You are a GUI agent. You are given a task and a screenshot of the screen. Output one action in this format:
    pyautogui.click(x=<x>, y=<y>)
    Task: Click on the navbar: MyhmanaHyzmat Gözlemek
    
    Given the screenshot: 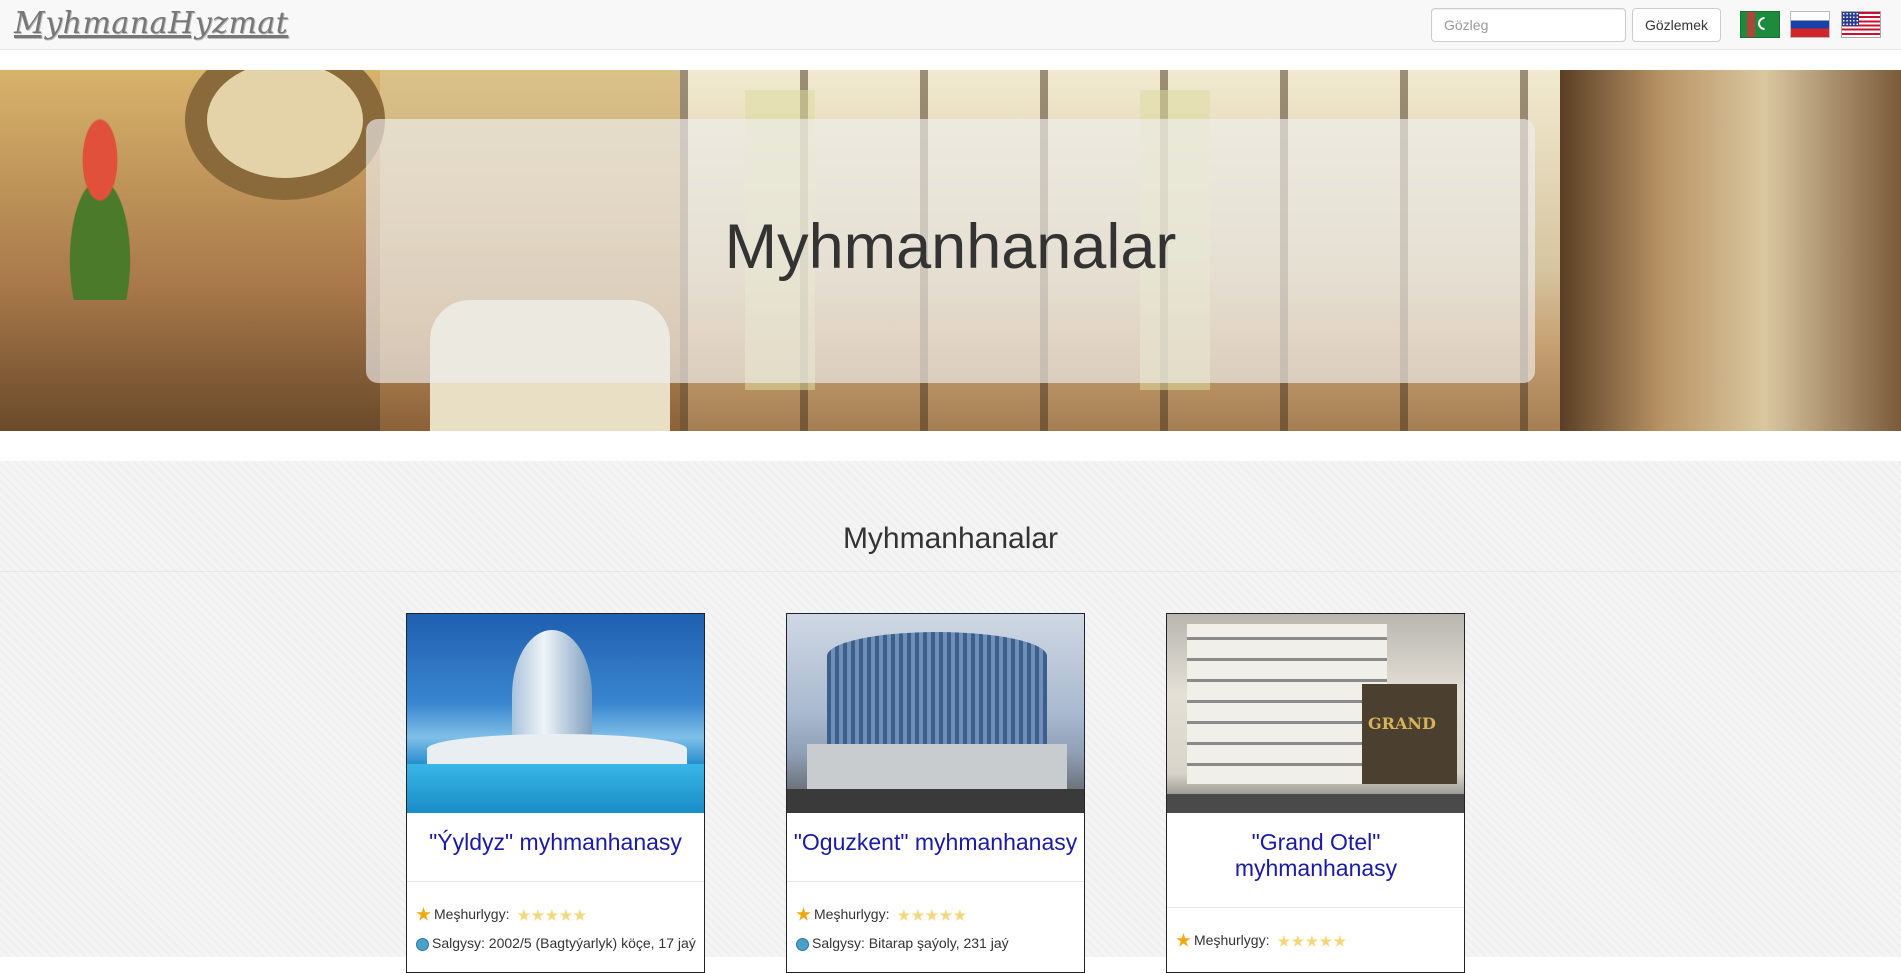 What is the action you would take?
    pyautogui.click(x=950, y=25)
    